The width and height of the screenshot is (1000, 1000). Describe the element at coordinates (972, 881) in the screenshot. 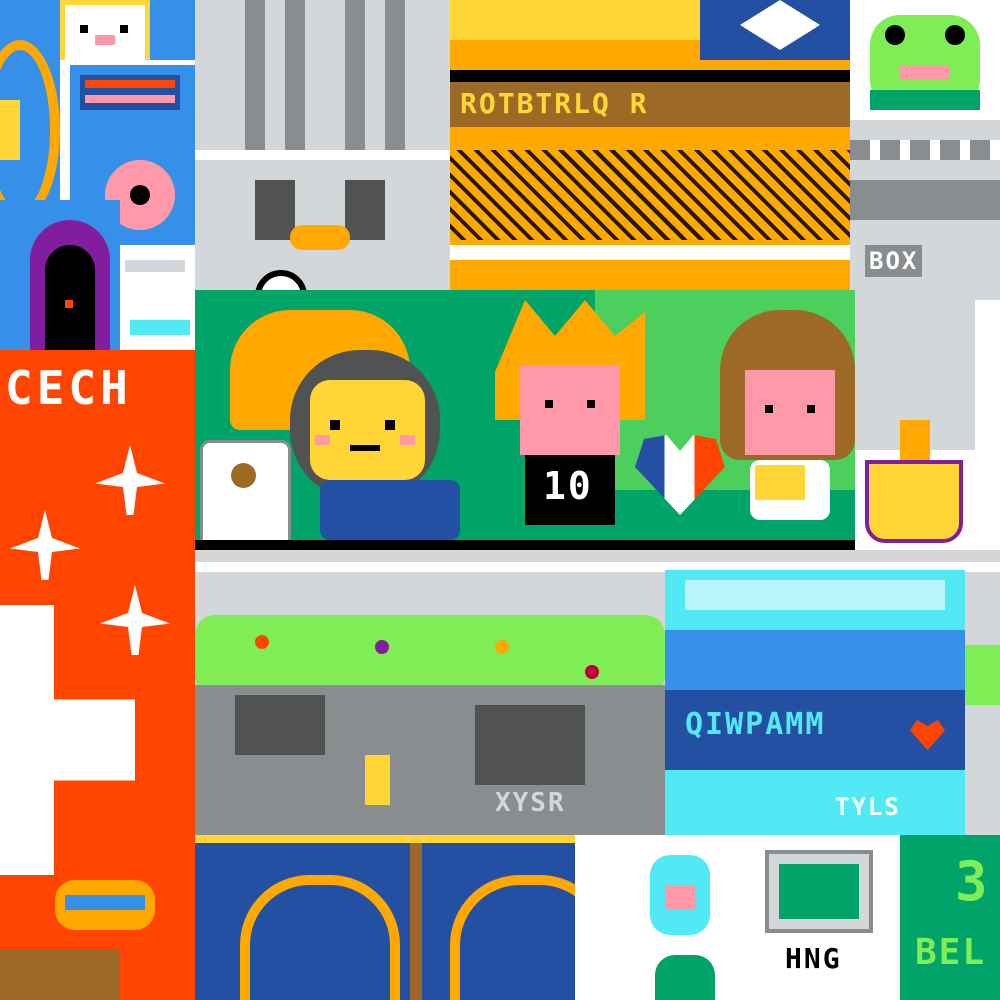

I see `green-sign-digit: 3` at that location.